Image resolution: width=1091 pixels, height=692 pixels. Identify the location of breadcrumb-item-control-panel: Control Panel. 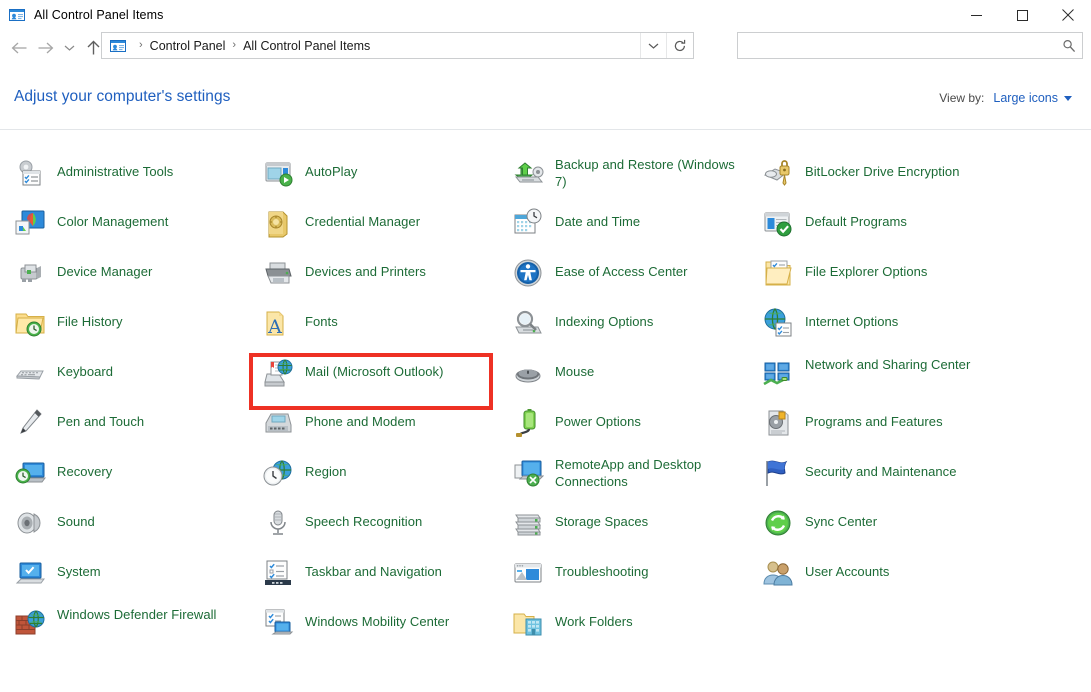
(188, 46).